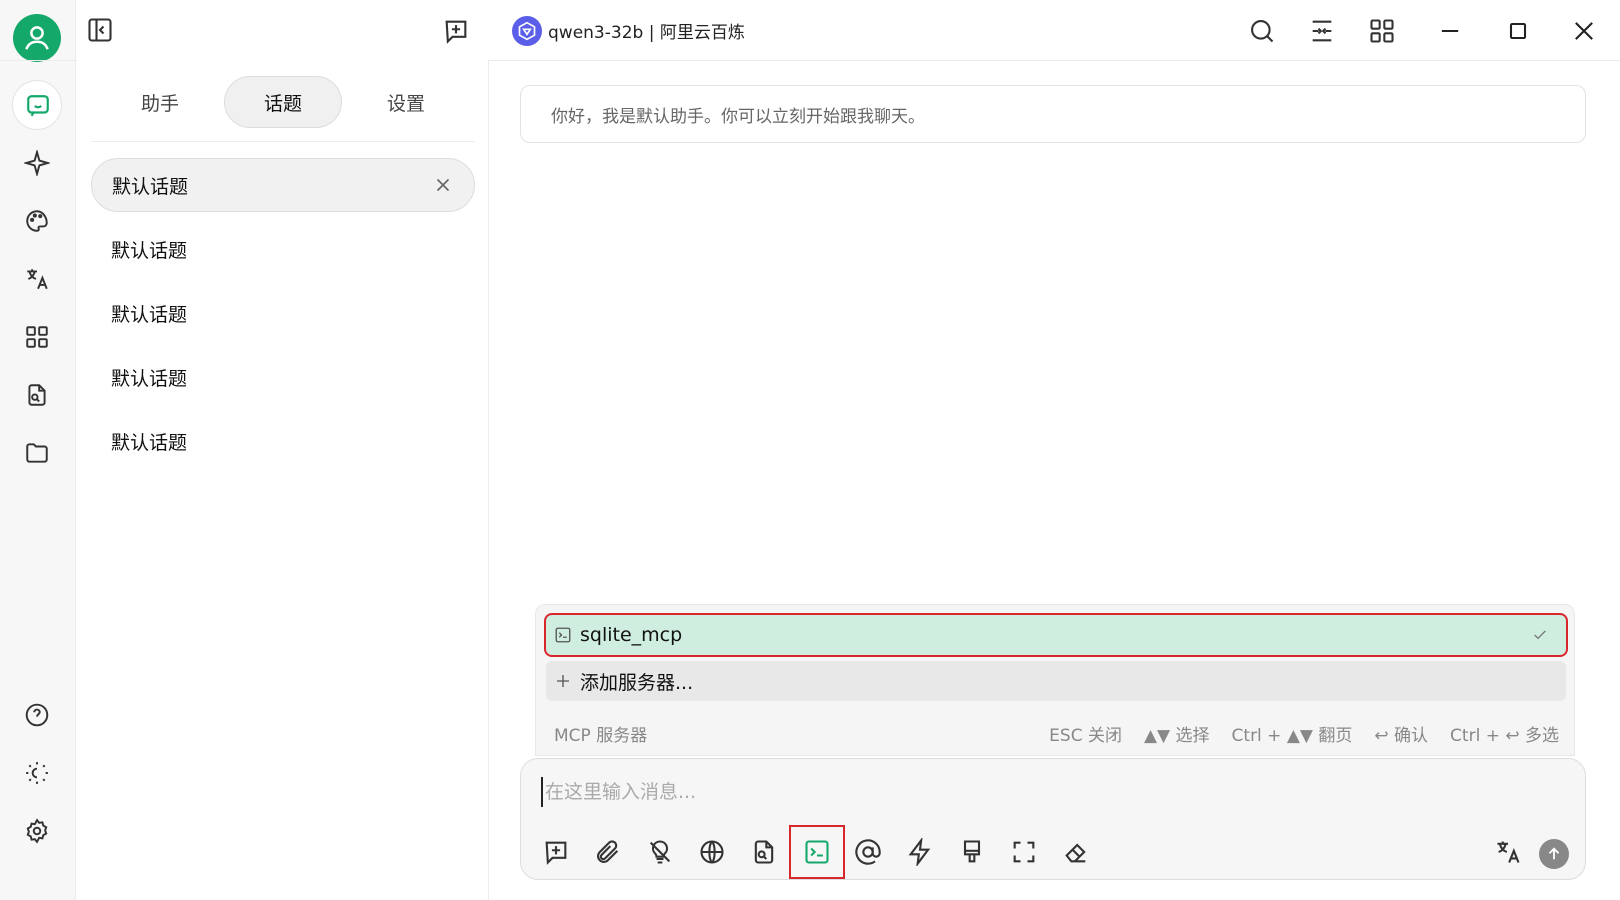  I want to click on mcp-footer-label: MCP 服务器, so click(601, 736).